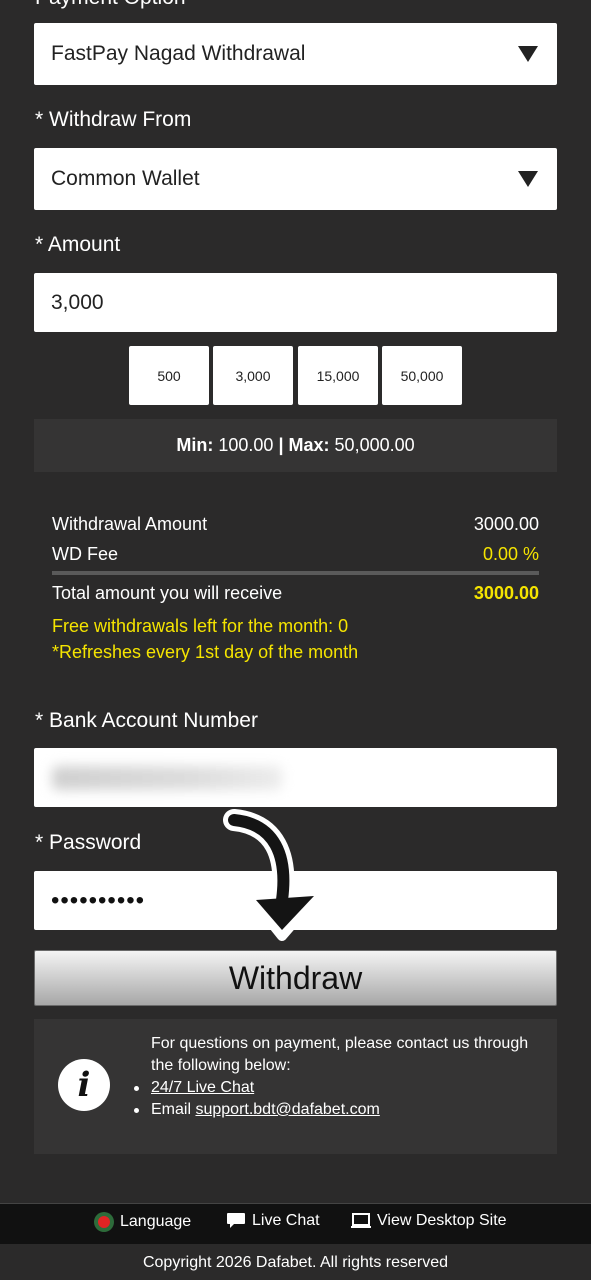 The image size is (591, 1280). Describe the element at coordinates (171, 1109) in the screenshot. I see `email-prefix: Email` at that location.